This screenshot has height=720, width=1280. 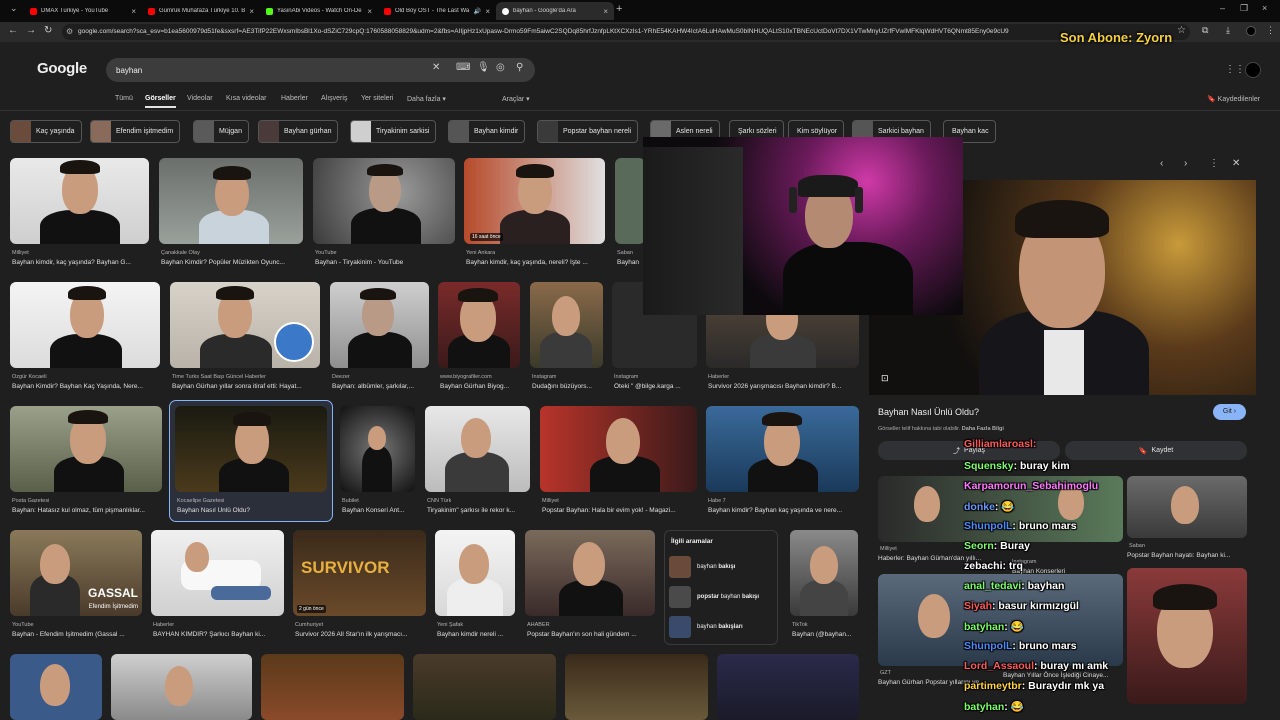 I want to click on tab-short-videos: Kısa videolar, so click(x=246, y=98).